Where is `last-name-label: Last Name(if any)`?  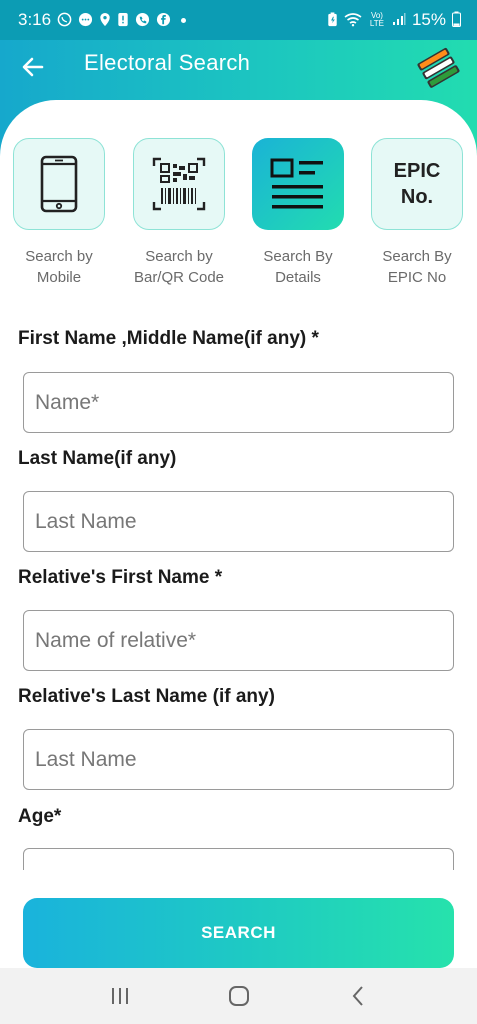
last-name-label: Last Name(if any) is located at coordinates (97, 458).